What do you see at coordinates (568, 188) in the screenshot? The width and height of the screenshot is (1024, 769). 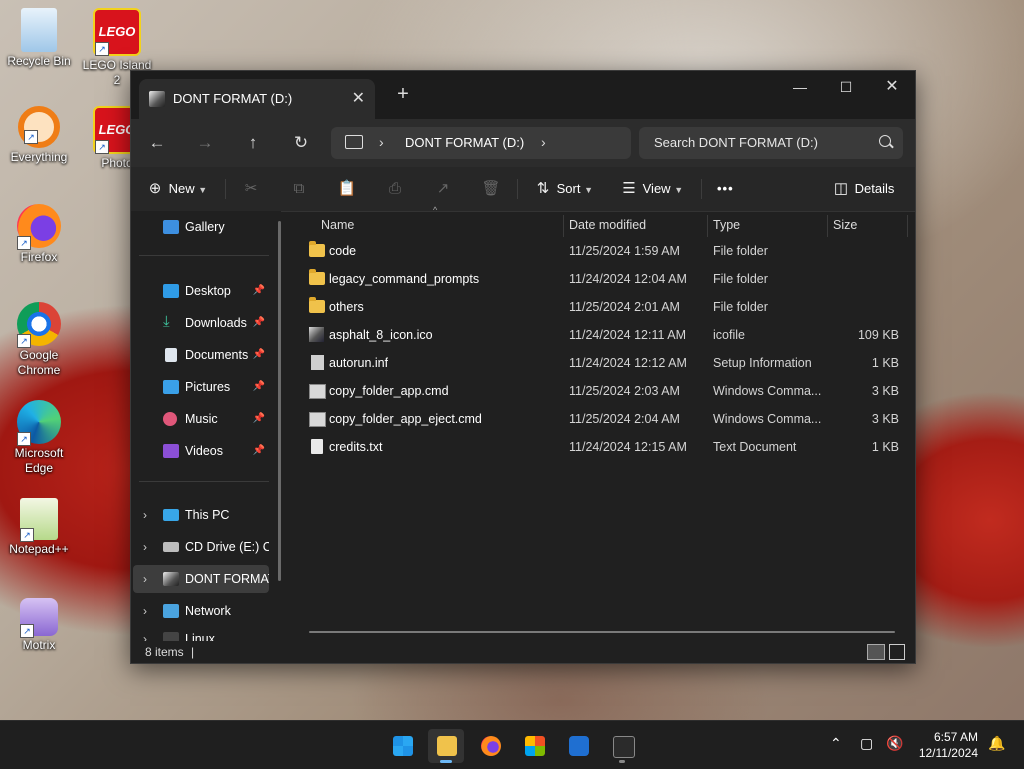 I see `sort-label: Sort` at bounding box center [568, 188].